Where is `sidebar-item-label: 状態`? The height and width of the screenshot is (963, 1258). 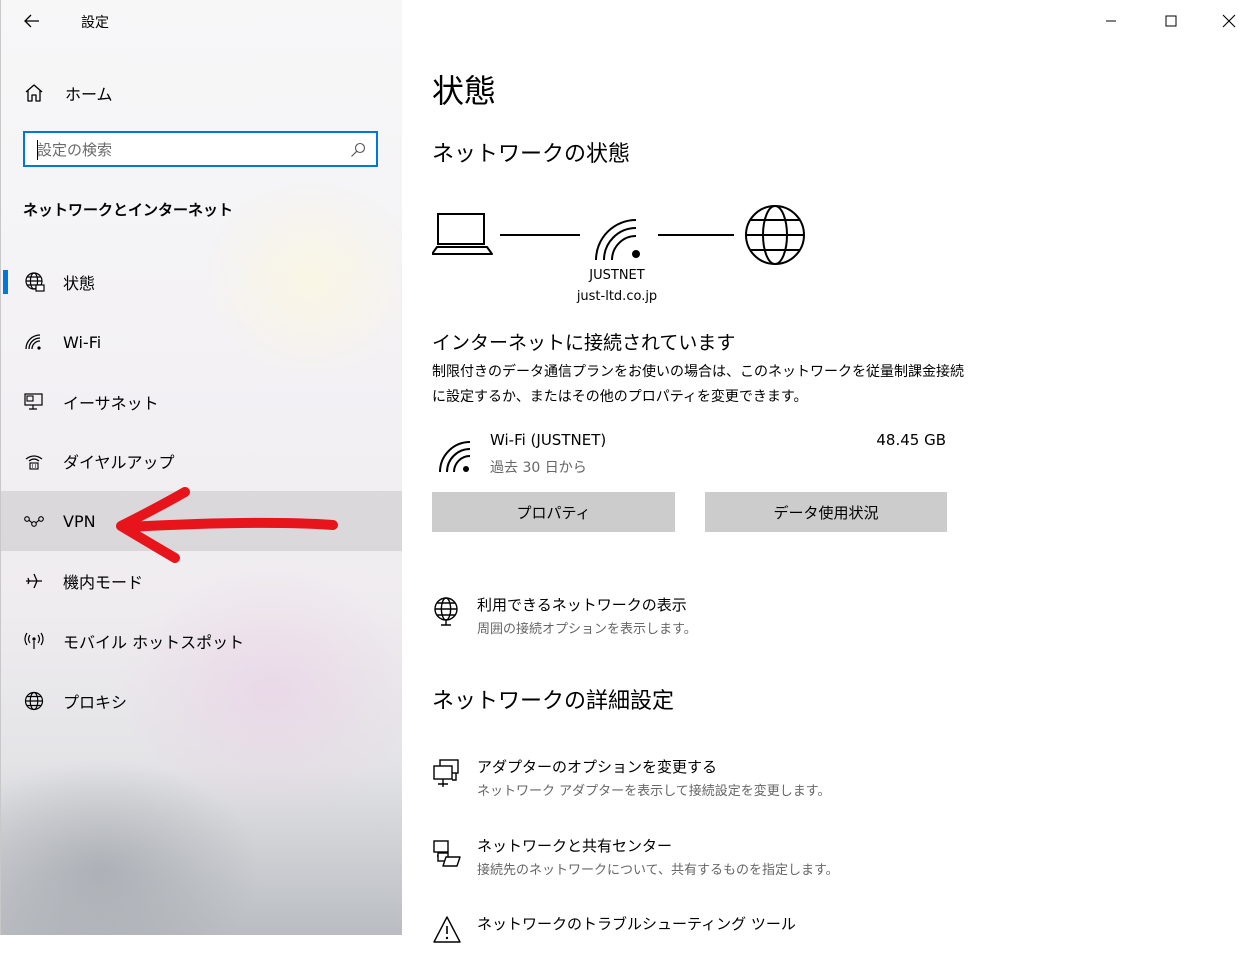 sidebar-item-label: 状態 is located at coordinates (79, 283).